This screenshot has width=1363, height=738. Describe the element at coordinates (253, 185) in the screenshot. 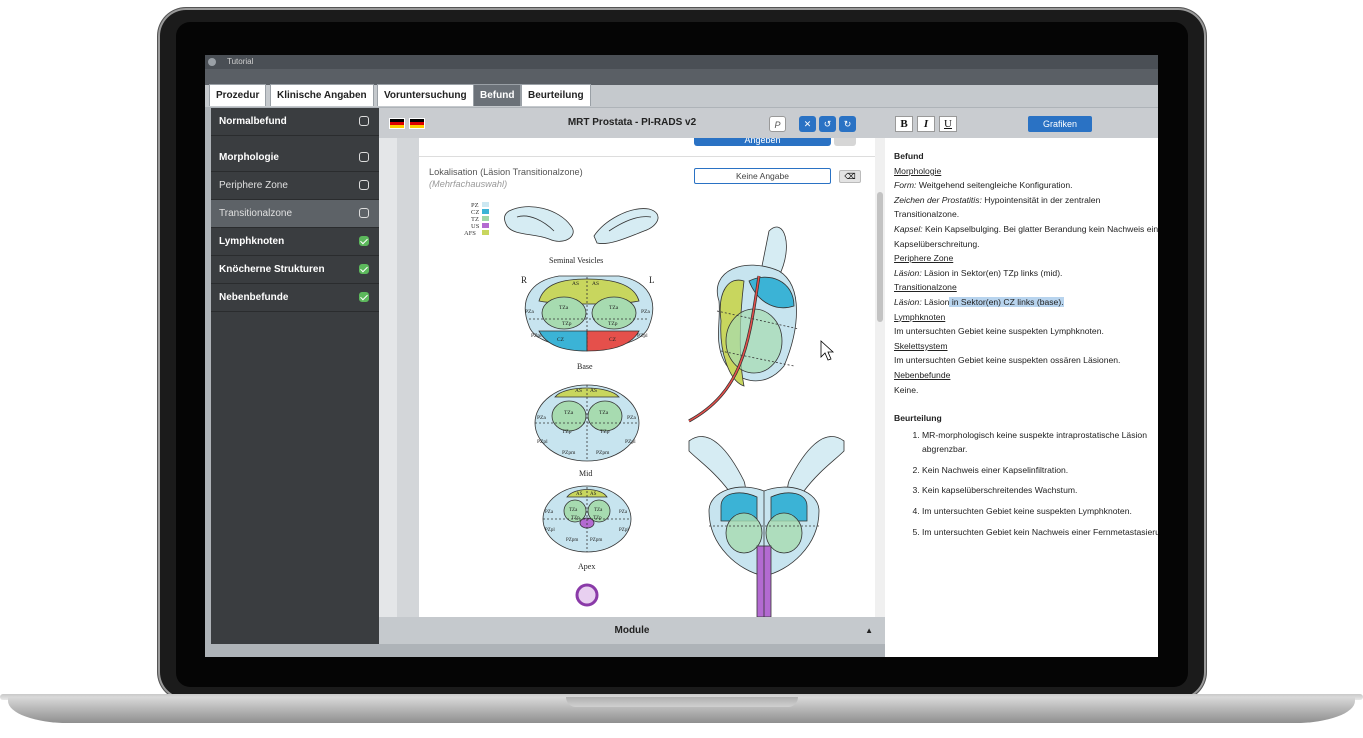

I see `sidebar-item-label: Periphere Zone` at that location.